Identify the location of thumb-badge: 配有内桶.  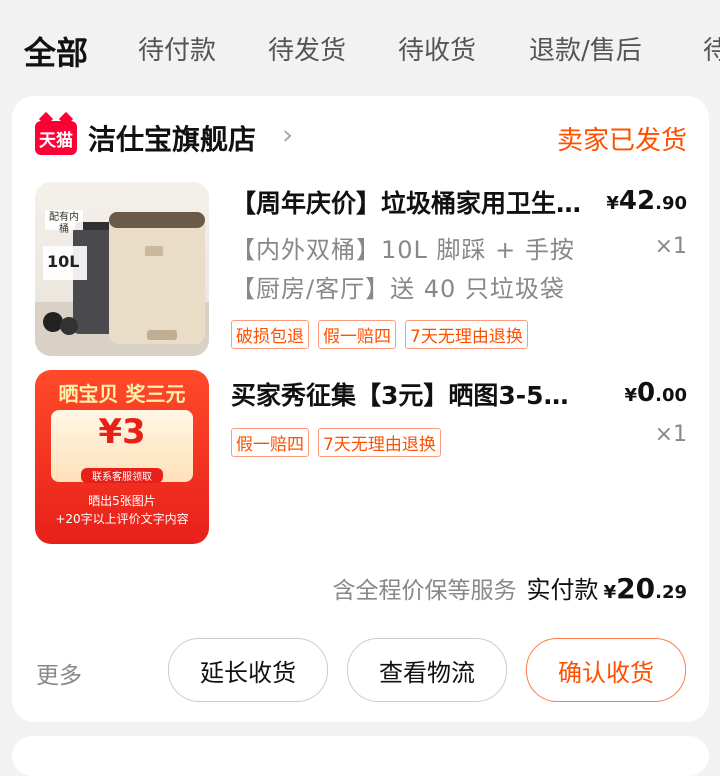
(64, 223).